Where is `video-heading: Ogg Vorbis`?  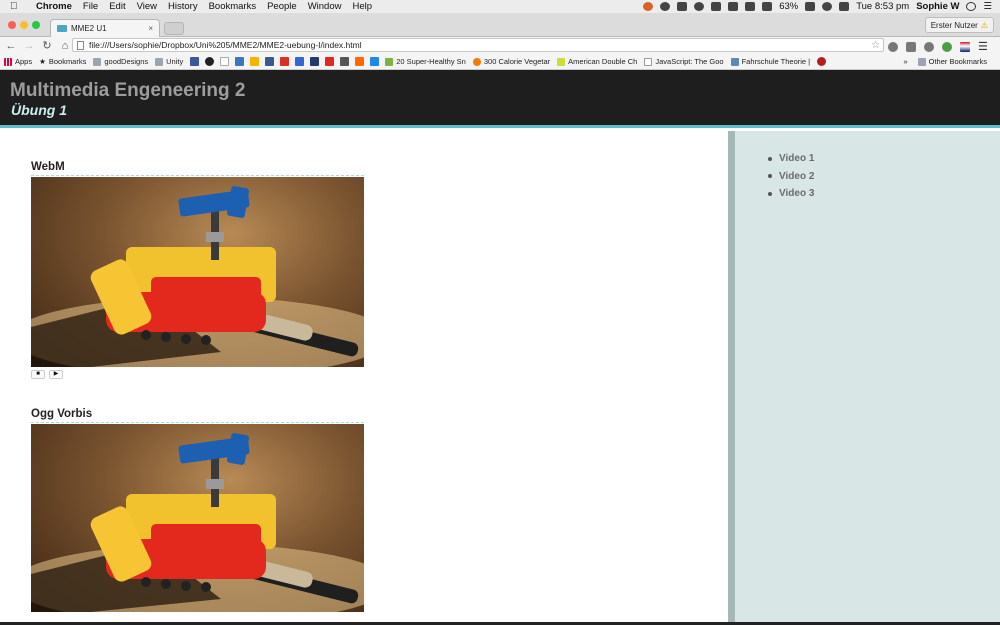
video-heading: Ogg Vorbis is located at coordinates (197, 415).